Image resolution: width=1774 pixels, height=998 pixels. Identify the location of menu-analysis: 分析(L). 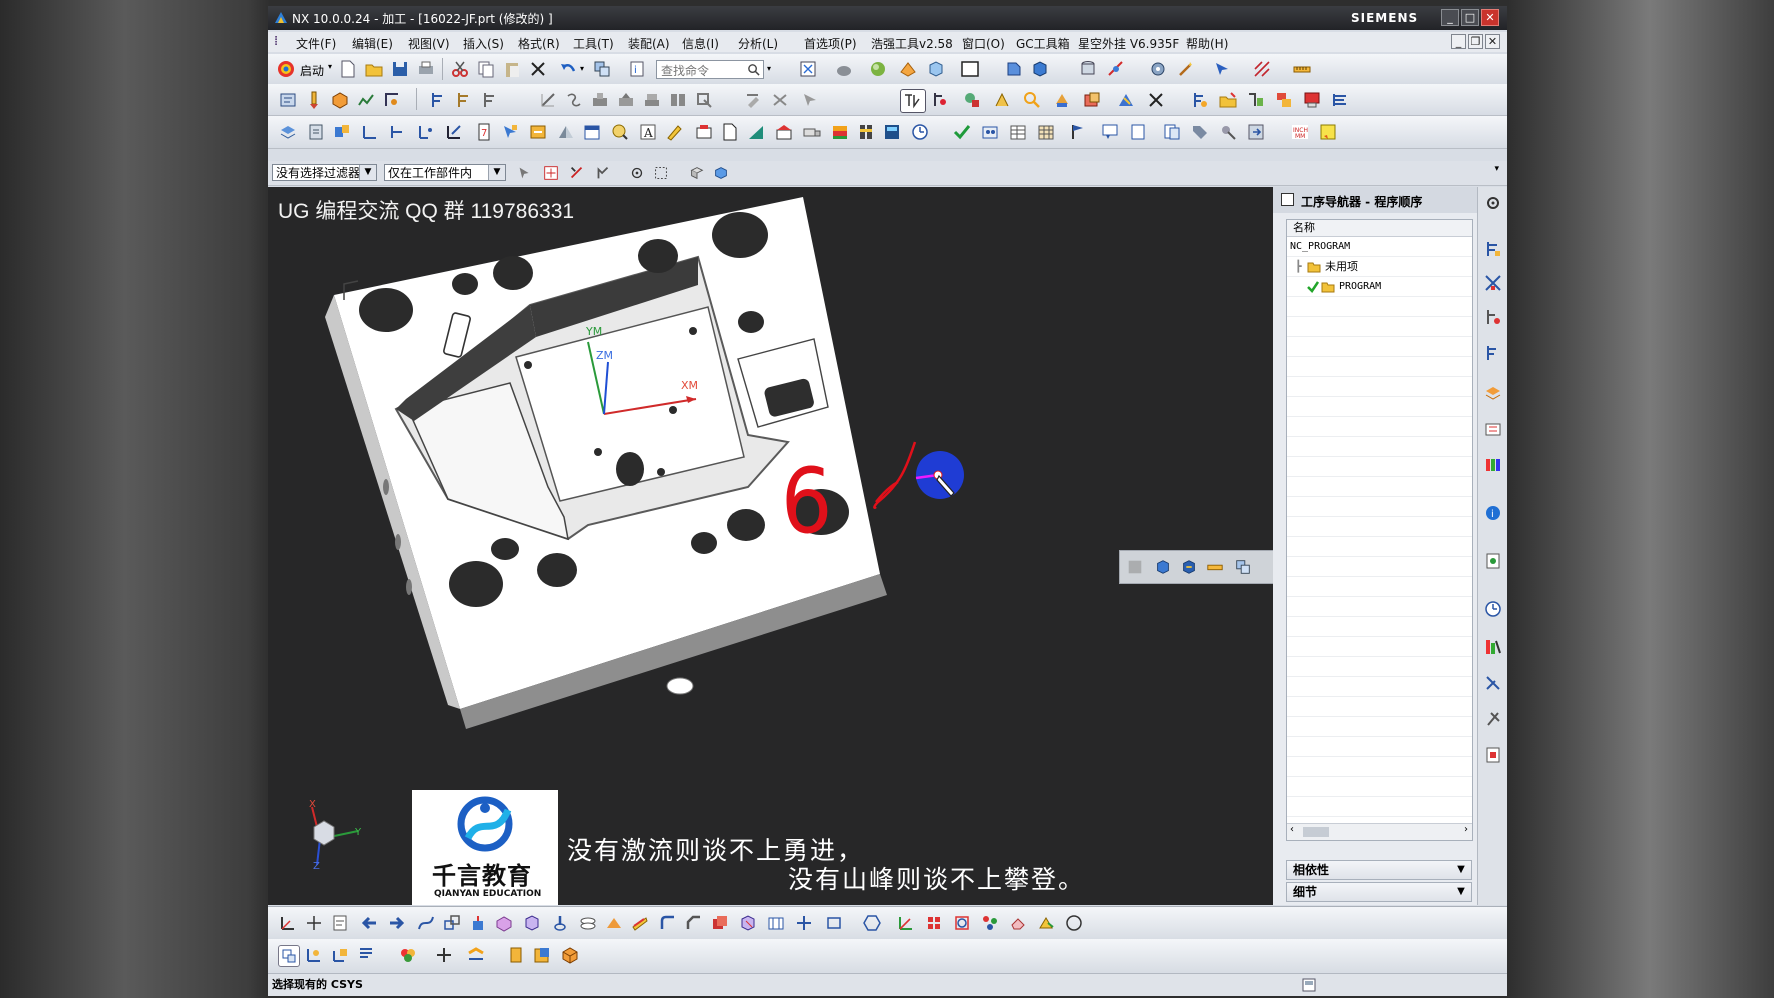
(758, 43).